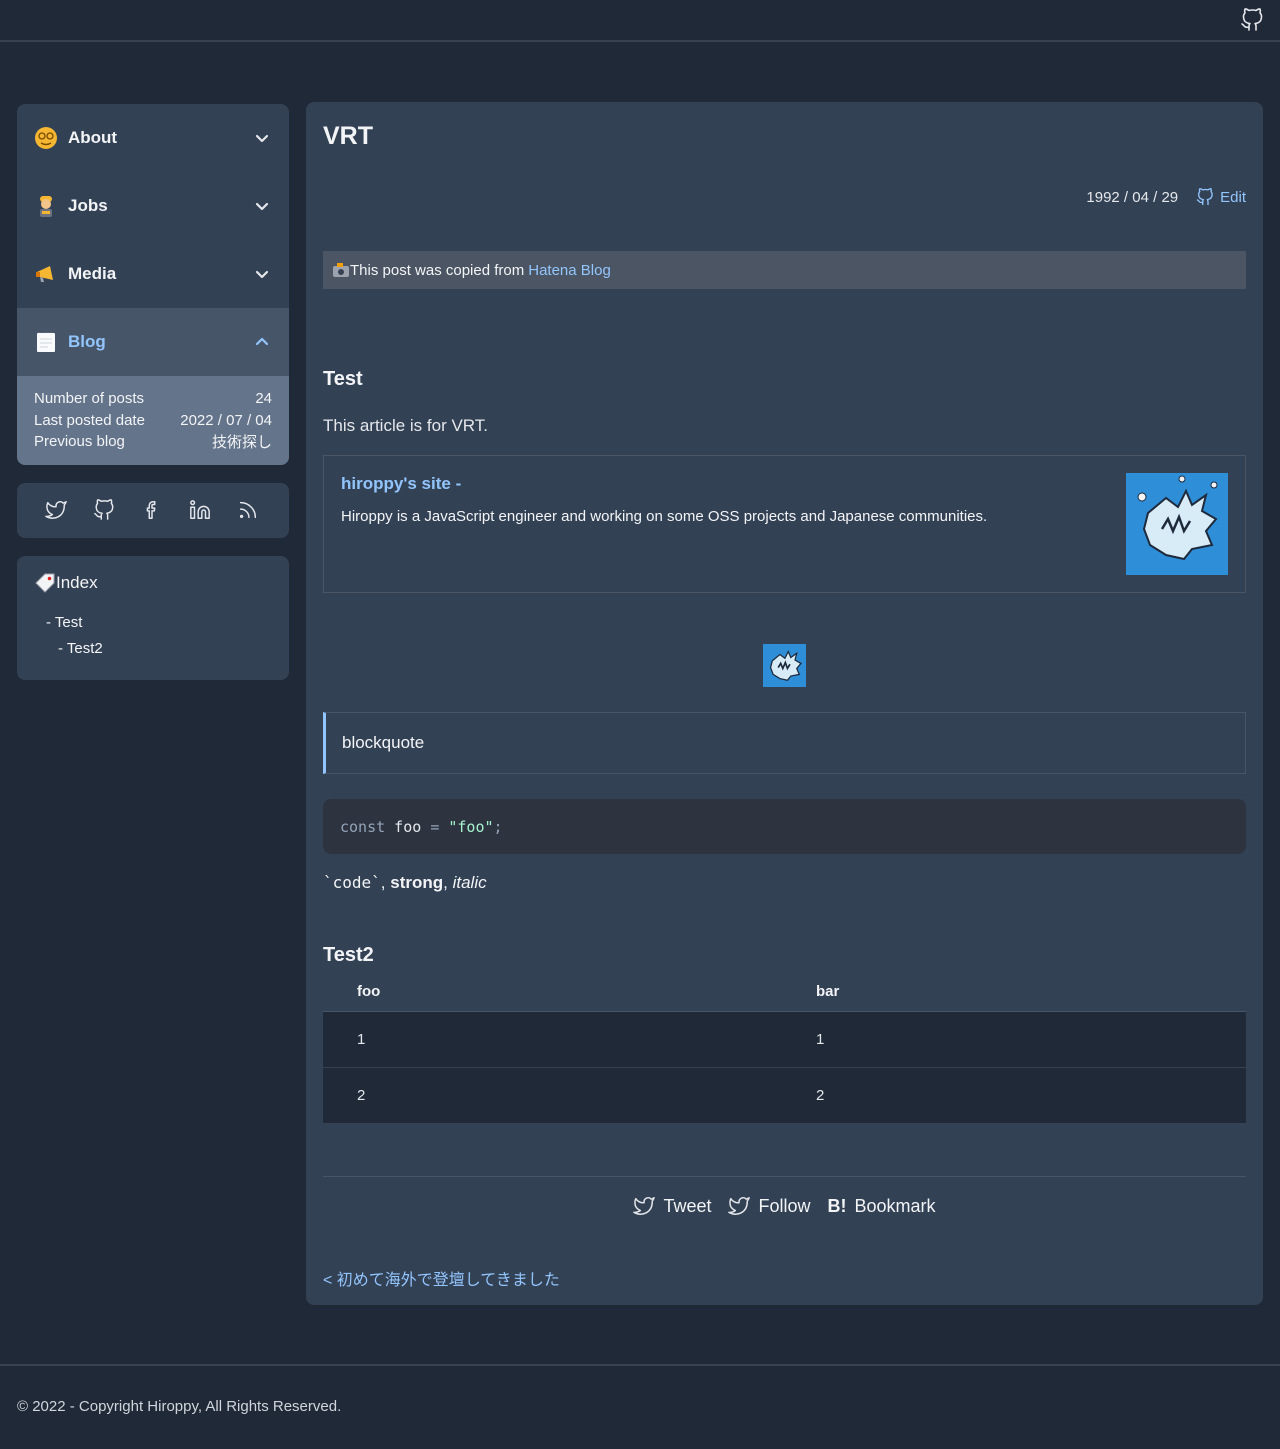 Image resolution: width=1280 pixels, height=1449 pixels. What do you see at coordinates (640, 1365) in the screenshot?
I see `footer-divider` at bounding box center [640, 1365].